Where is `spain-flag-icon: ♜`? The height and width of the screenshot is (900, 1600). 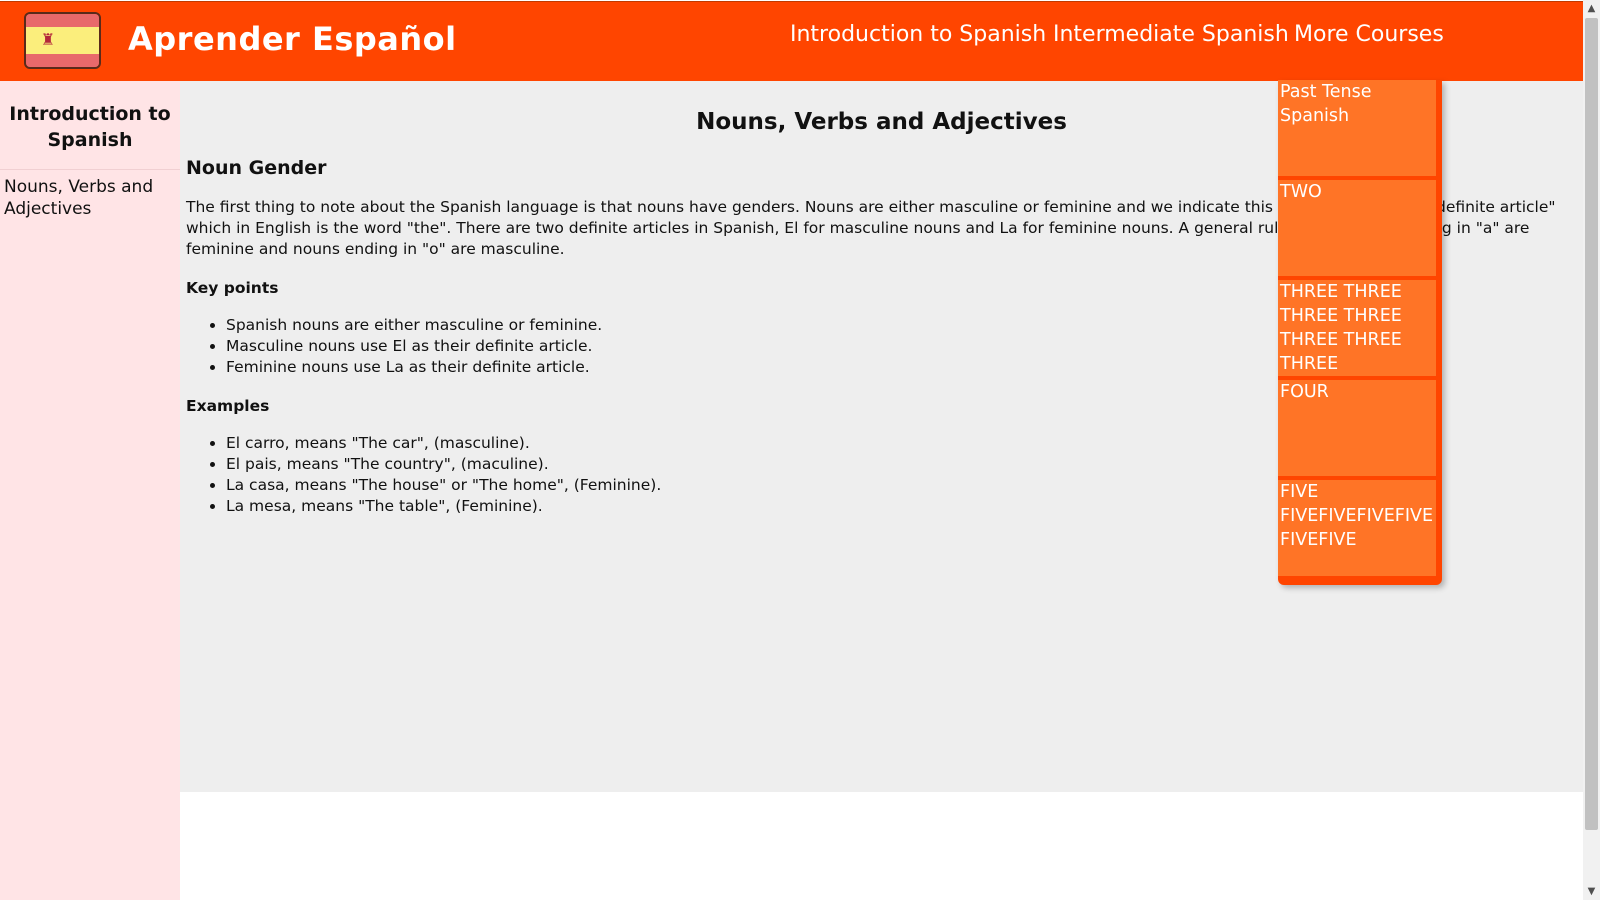
spain-flag-icon: ♜ is located at coordinates (62, 40).